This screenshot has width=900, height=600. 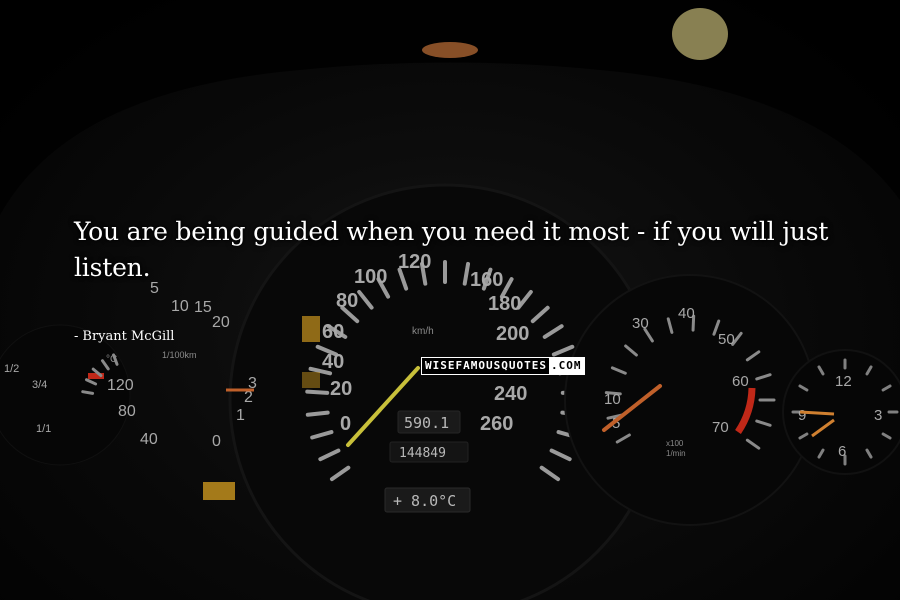 What do you see at coordinates (450, 50) in the screenshot?
I see `center-light` at bounding box center [450, 50].